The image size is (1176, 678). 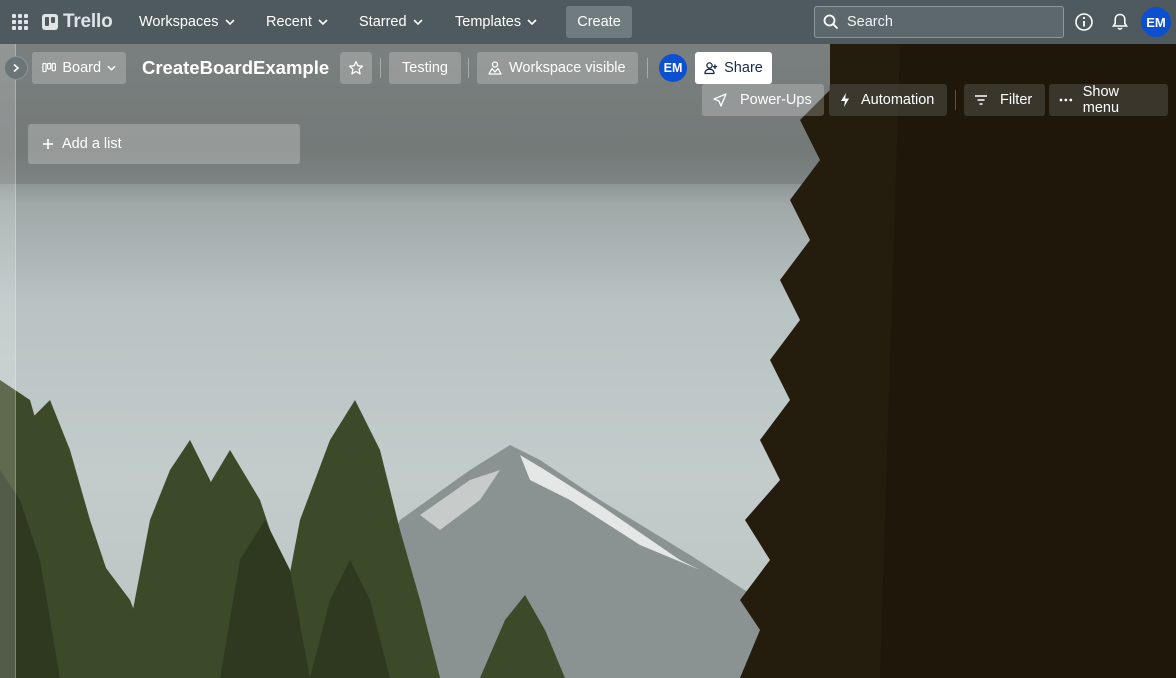 What do you see at coordinates (776, 100) in the screenshot?
I see `power-ups-label: Power-Ups` at bounding box center [776, 100].